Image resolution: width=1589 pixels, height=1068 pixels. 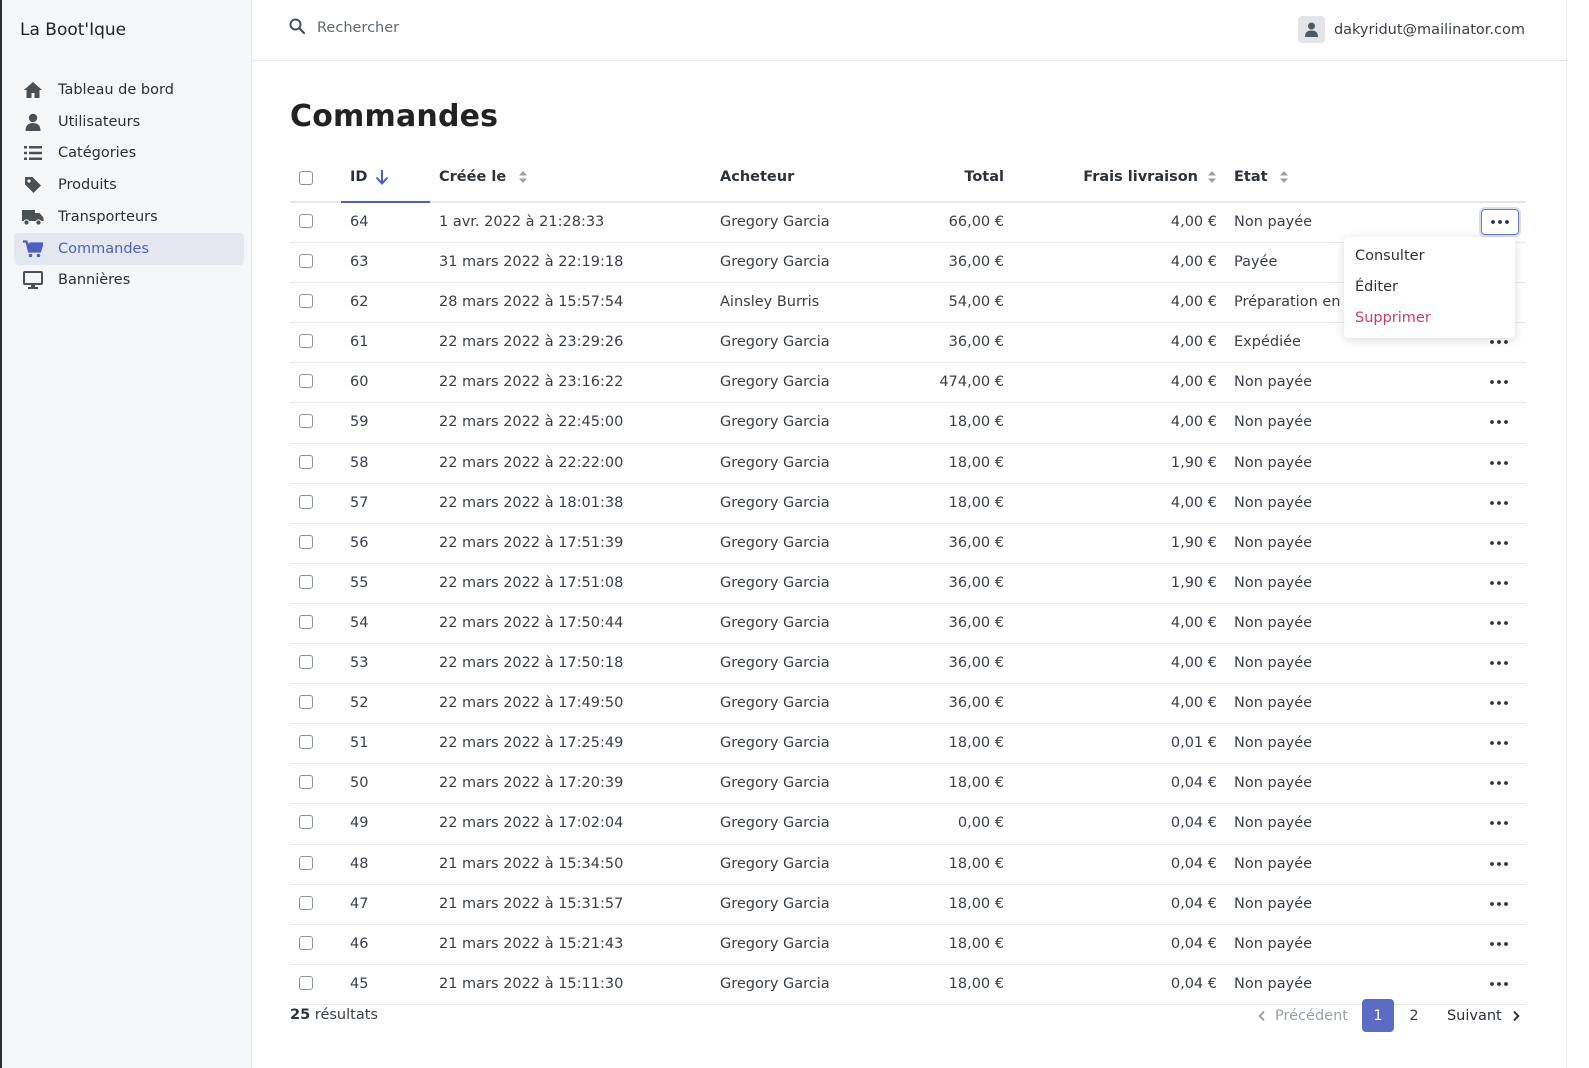 What do you see at coordinates (483, 177) in the screenshot?
I see `column-header-created: Créée le` at bounding box center [483, 177].